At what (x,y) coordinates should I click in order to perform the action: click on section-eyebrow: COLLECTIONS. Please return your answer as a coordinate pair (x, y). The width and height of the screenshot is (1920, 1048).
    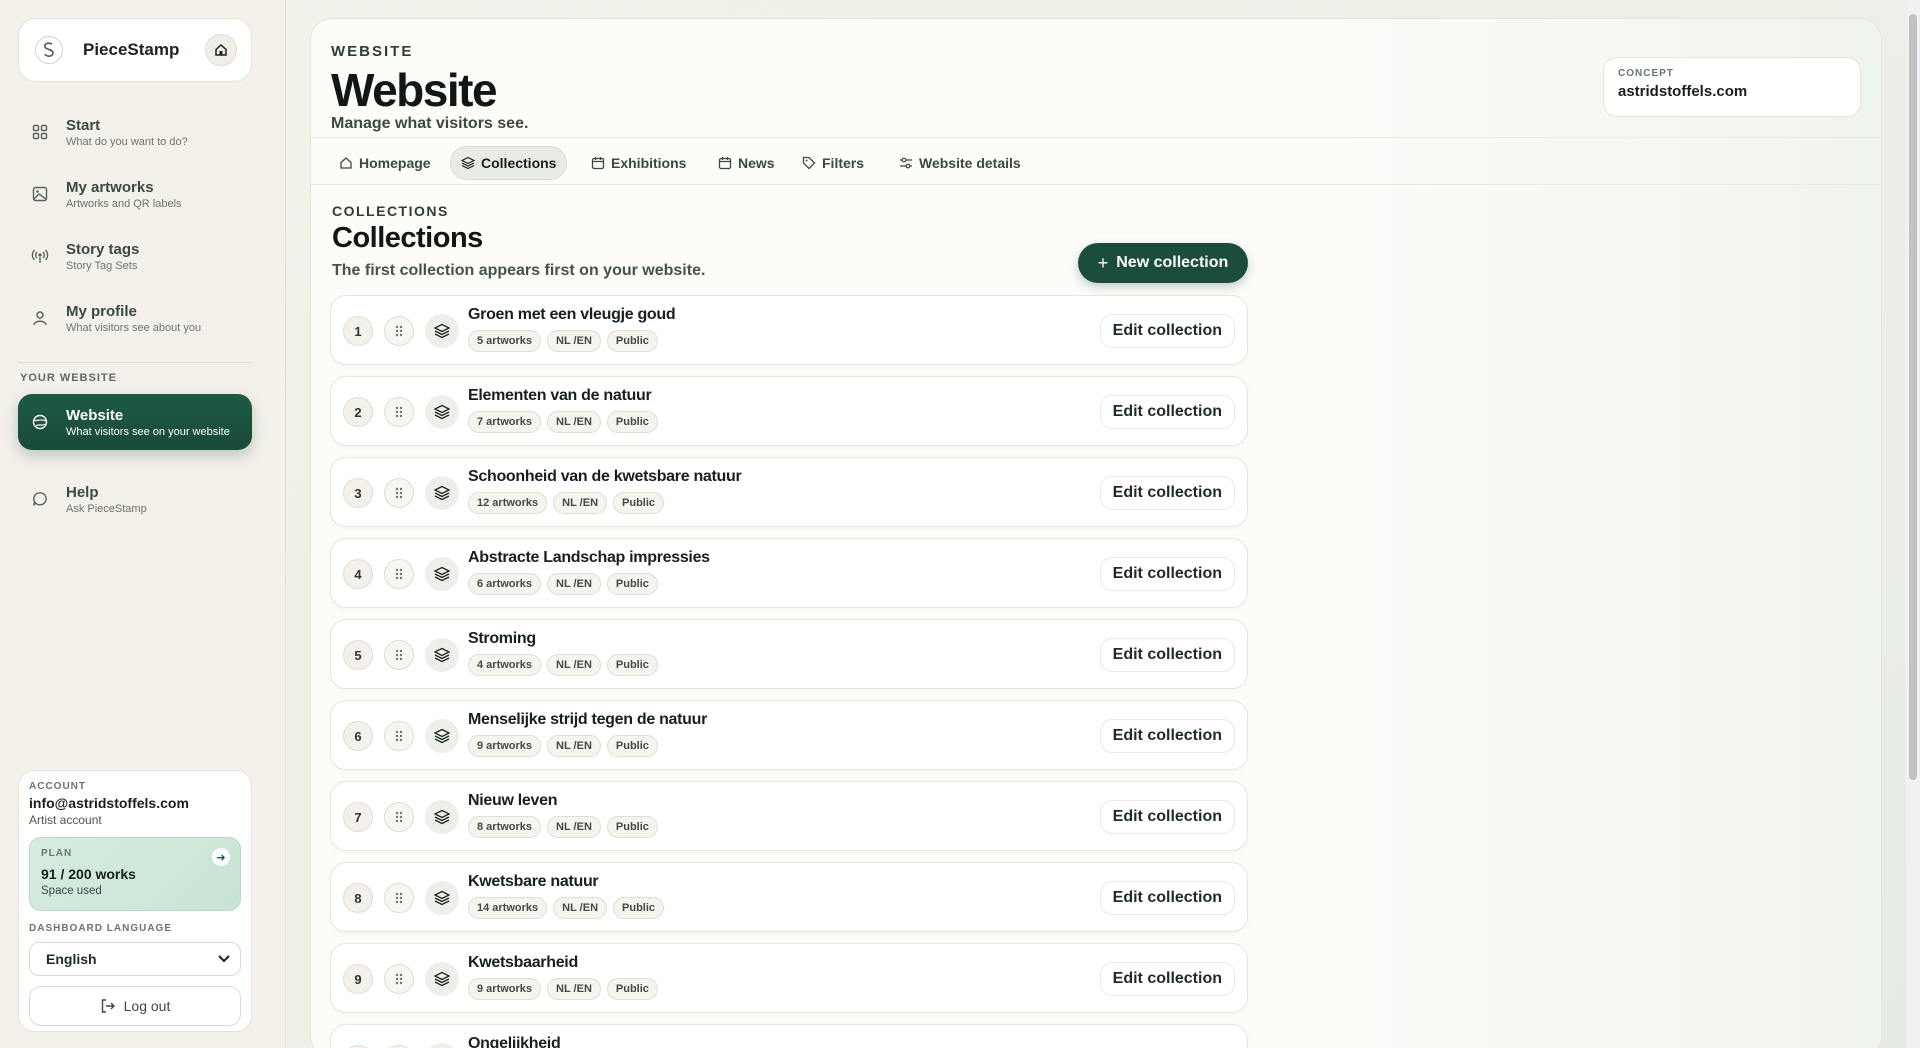
    Looking at the image, I should click on (390, 211).